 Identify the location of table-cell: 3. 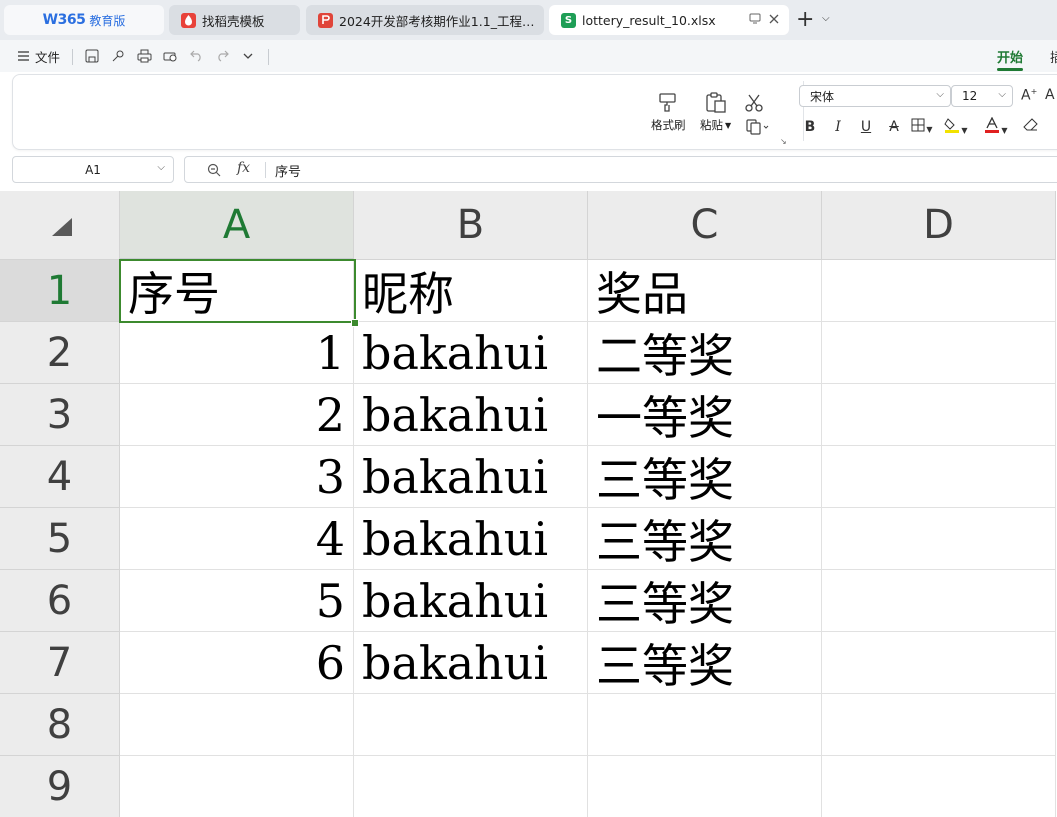
(237, 477).